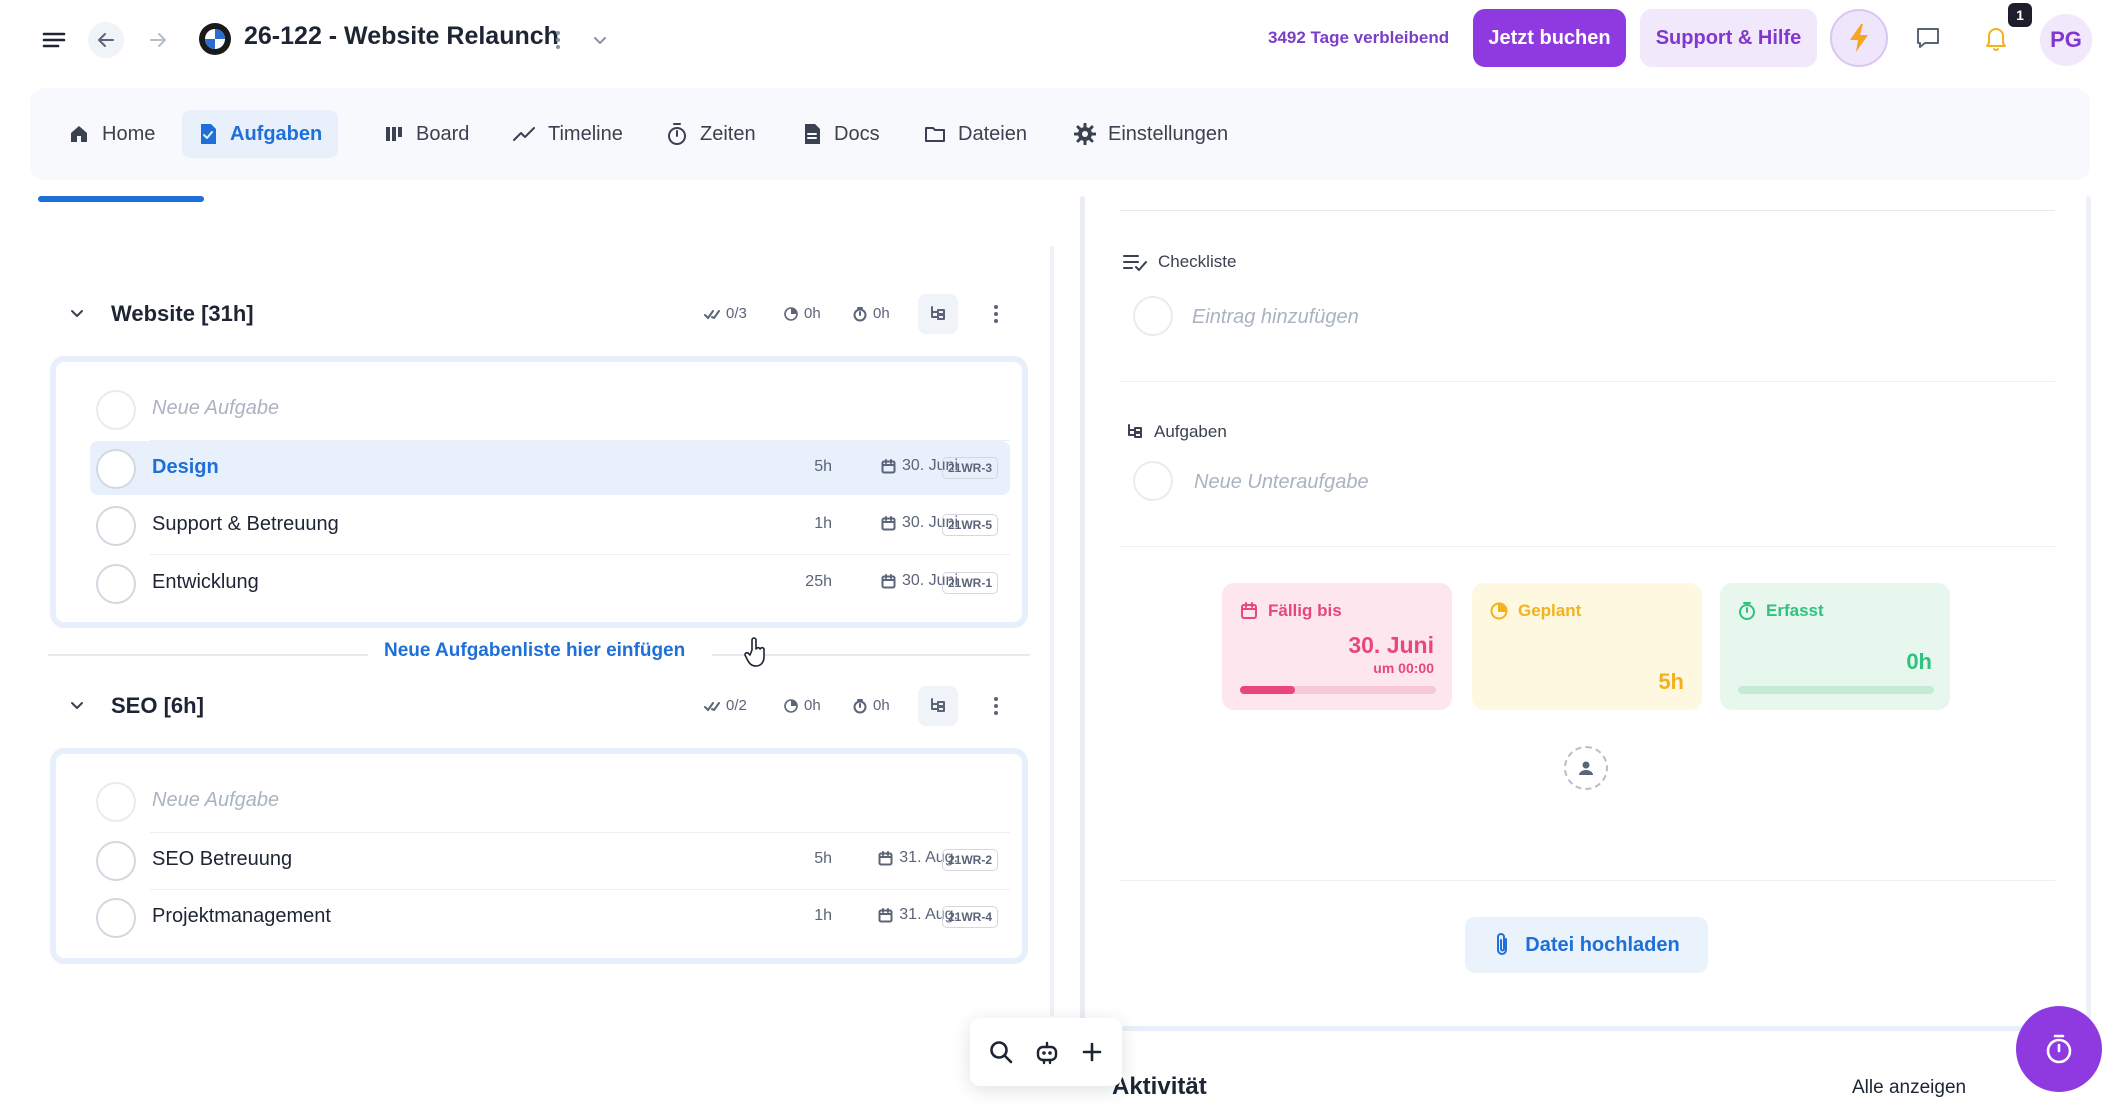  What do you see at coordinates (1859, 38) in the screenshot?
I see `lightning-button` at bounding box center [1859, 38].